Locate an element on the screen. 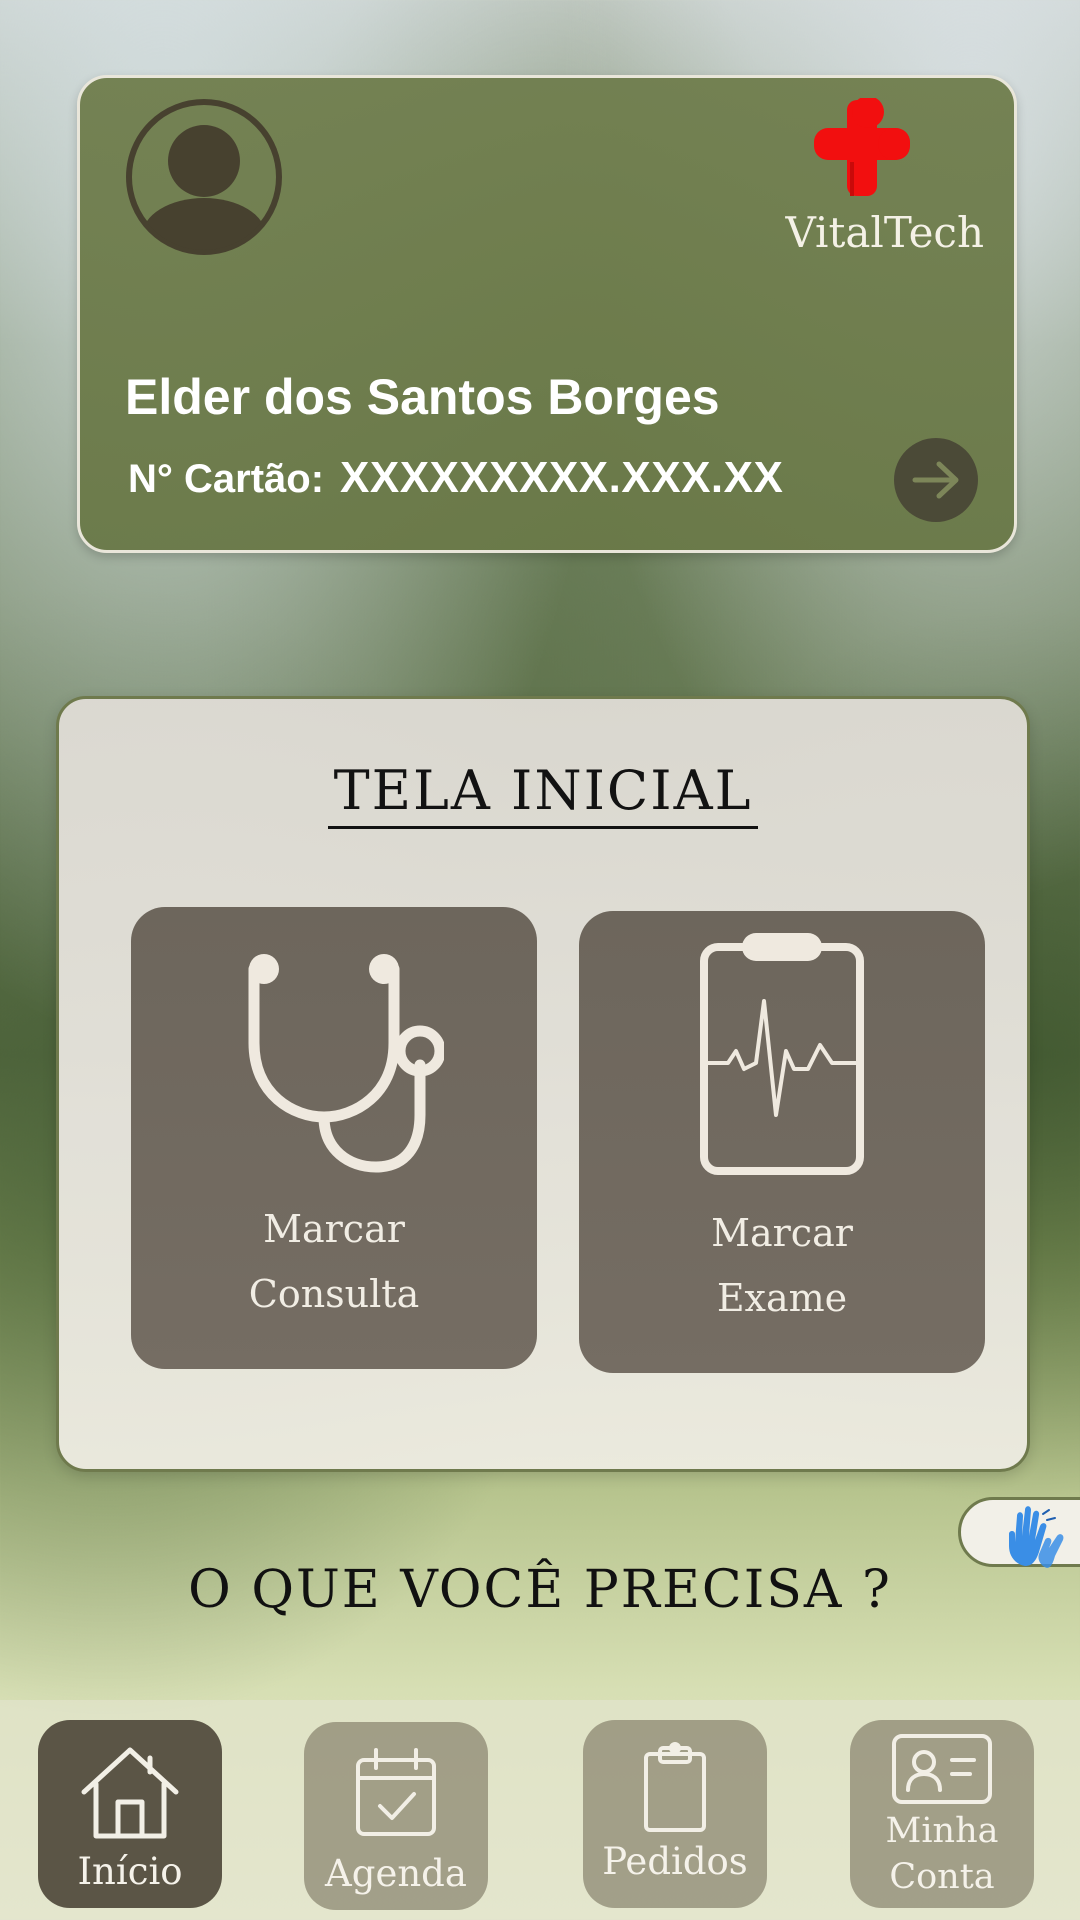 The height and width of the screenshot is (1920, 1080). card-details-button is located at coordinates (936, 480).